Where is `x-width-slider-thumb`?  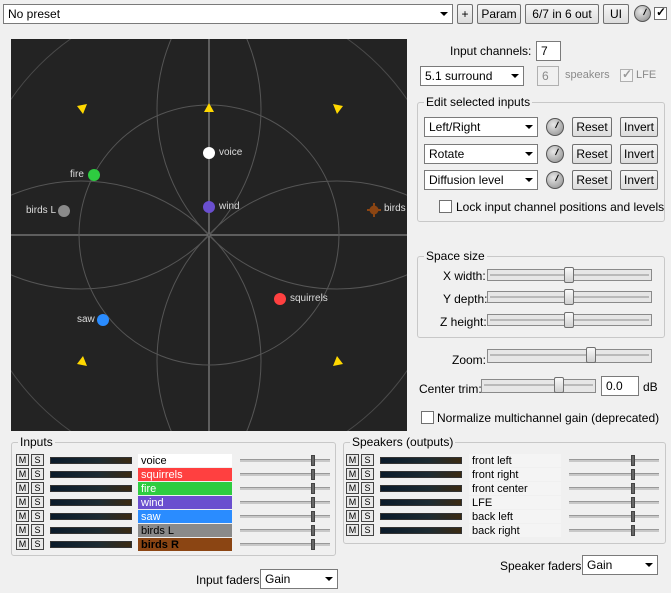
x-width-slider-thumb is located at coordinates (569, 275).